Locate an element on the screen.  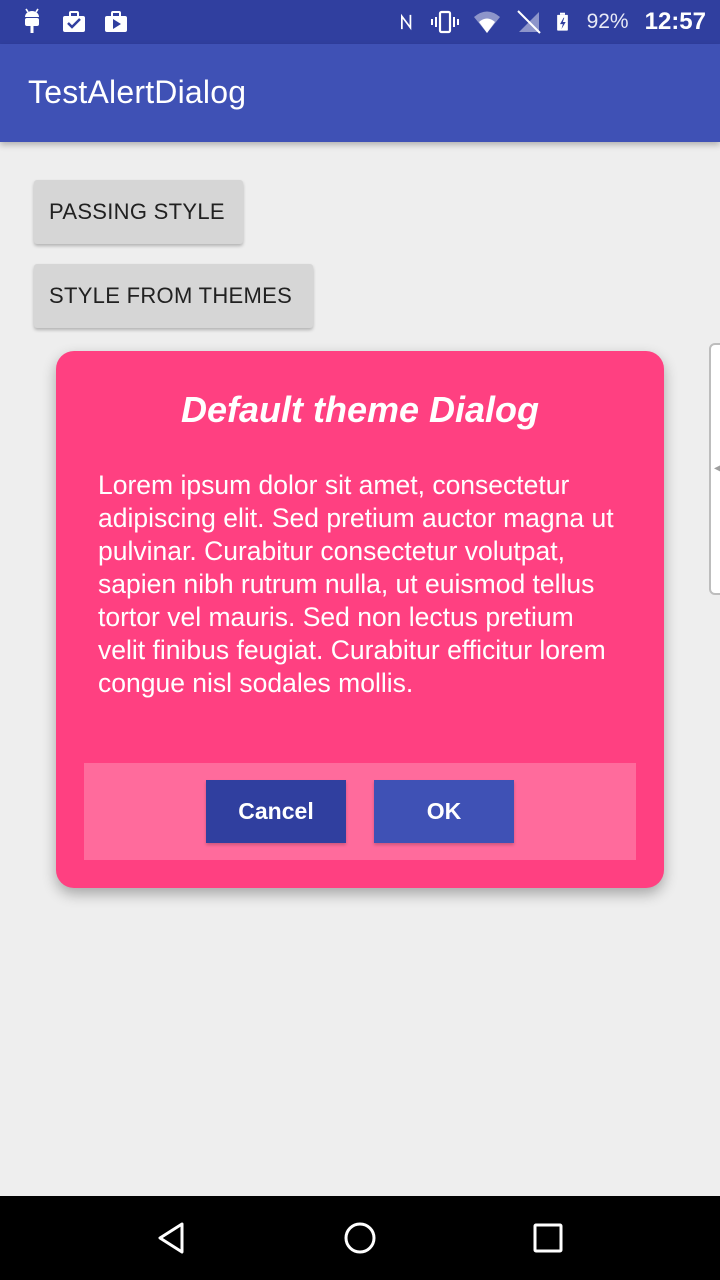
briefcase-play-icon is located at coordinates (116, 21).